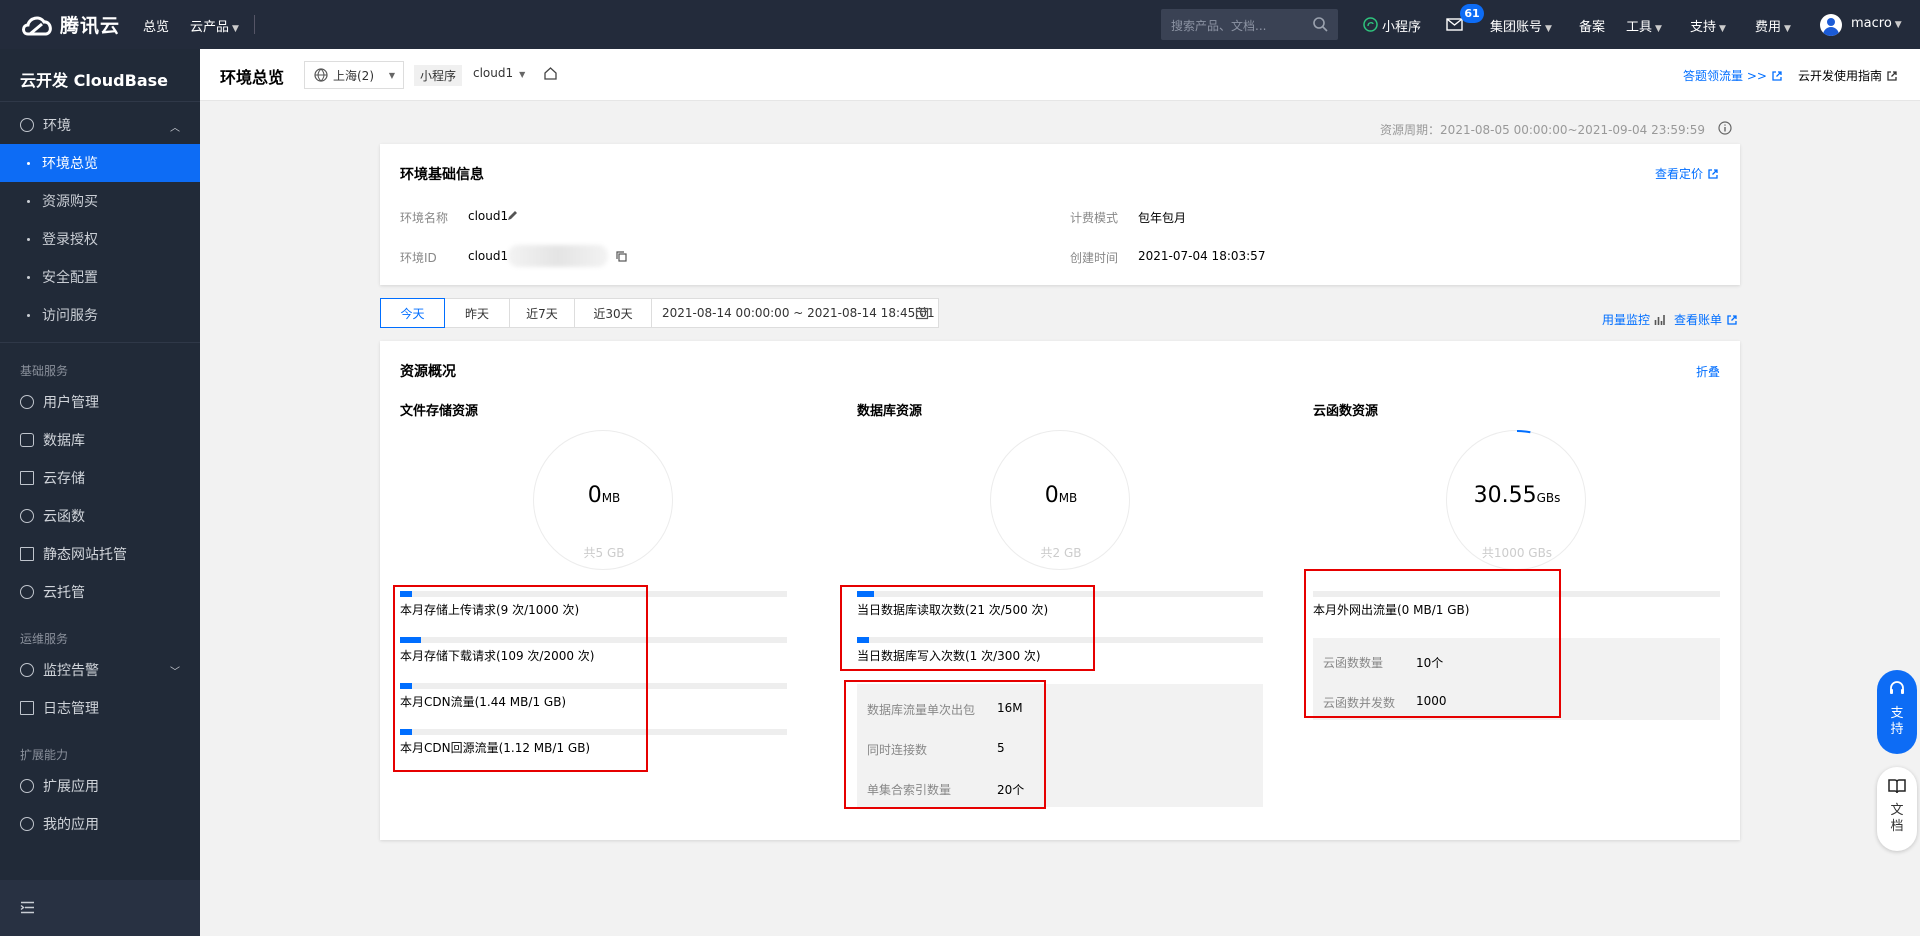 Image resolution: width=1920 pixels, height=936 pixels. What do you see at coordinates (1094, 258) in the screenshot?
I see `created-time-label: 创建时间` at bounding box center [1094, 258].